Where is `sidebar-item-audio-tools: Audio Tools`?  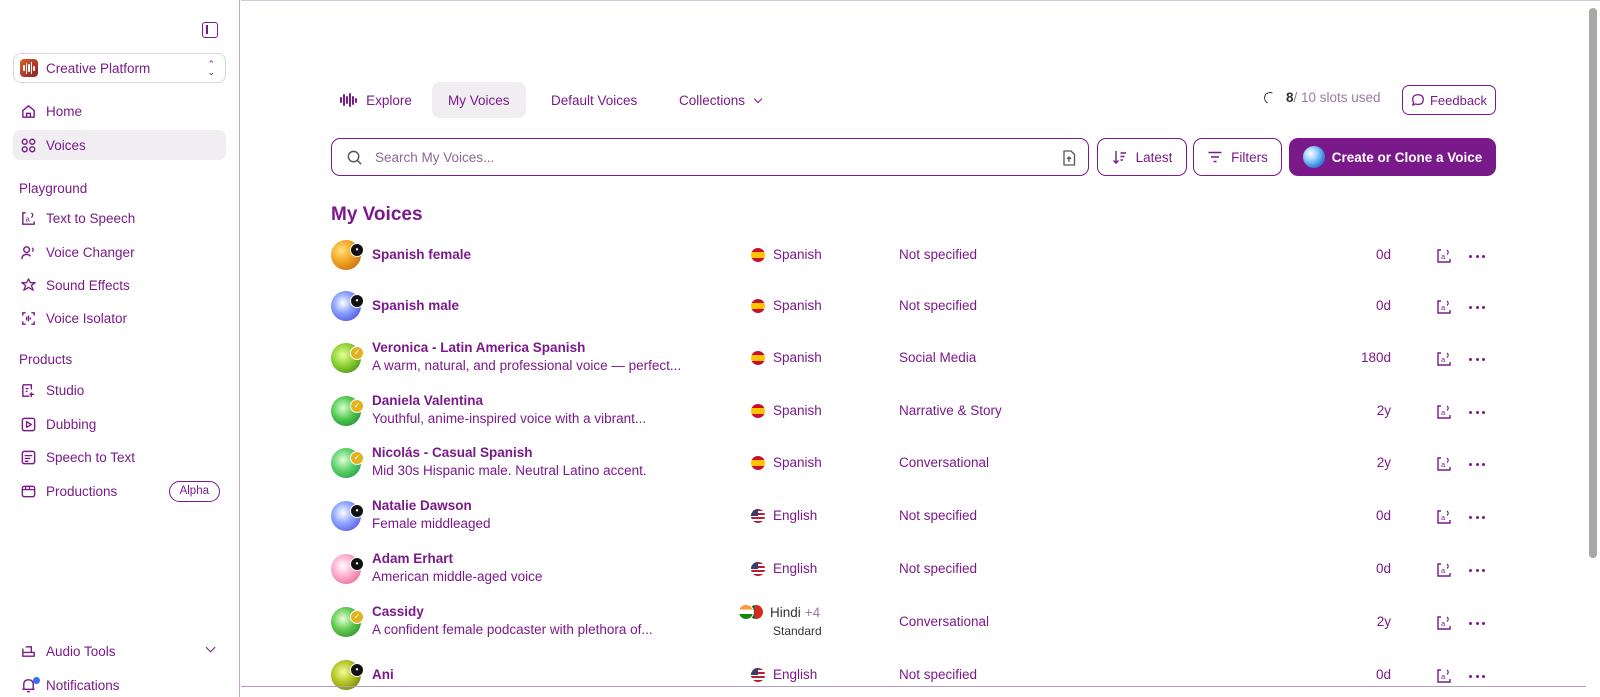 sidebar-item-audio-tools: Audio Tools is located at coordinates (119, 651).